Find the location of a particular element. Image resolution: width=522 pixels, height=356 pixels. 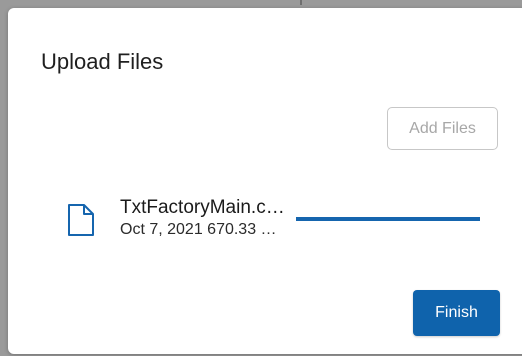

upload-progress-bar is located at coordinates (388, 219).